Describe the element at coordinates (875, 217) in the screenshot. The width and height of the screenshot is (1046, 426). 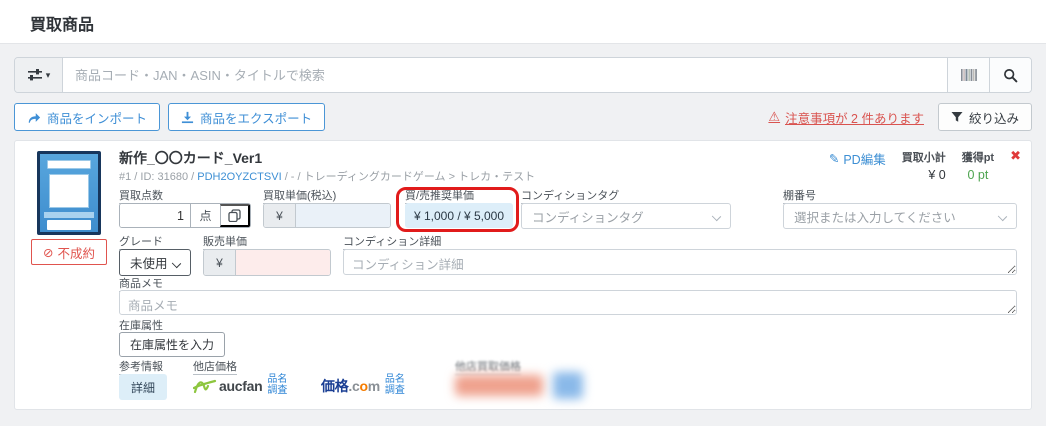
I see `shelf-placeholder: 選択または入力してください` at that location.